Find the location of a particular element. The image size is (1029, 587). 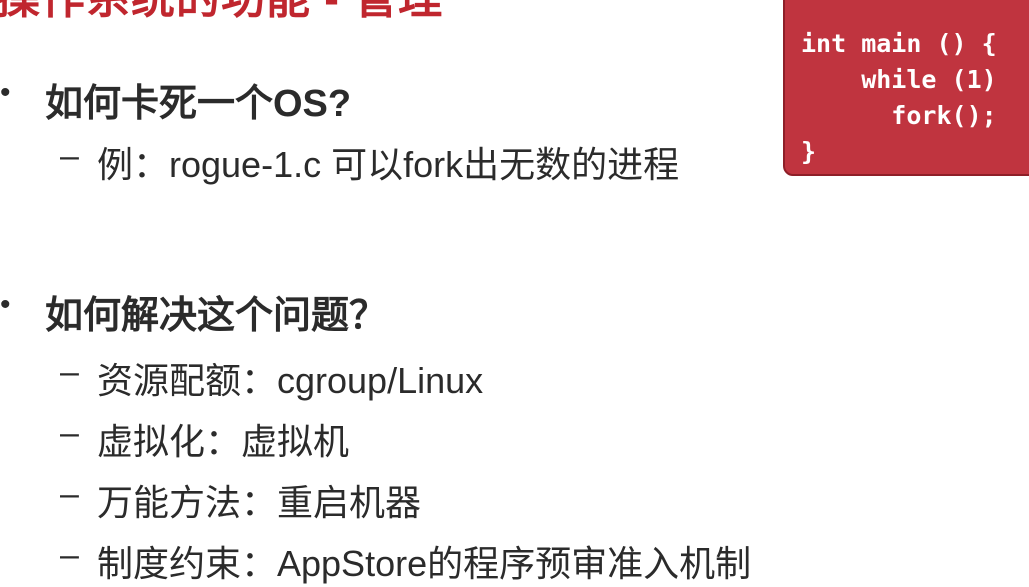

sub-text: 资源配额：cgroup/Linux is located at coordinates (290, 380).